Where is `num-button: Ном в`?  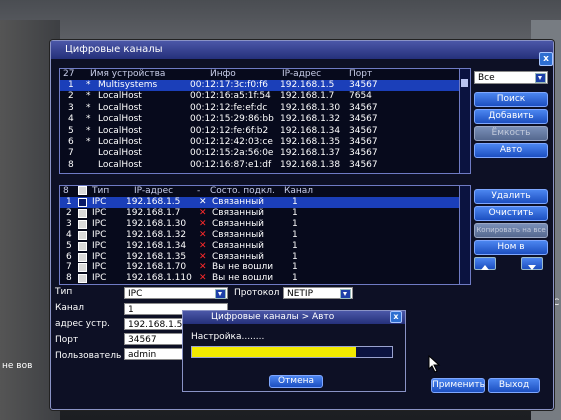
num-button: Ном в is located at coordinates (511, 247).